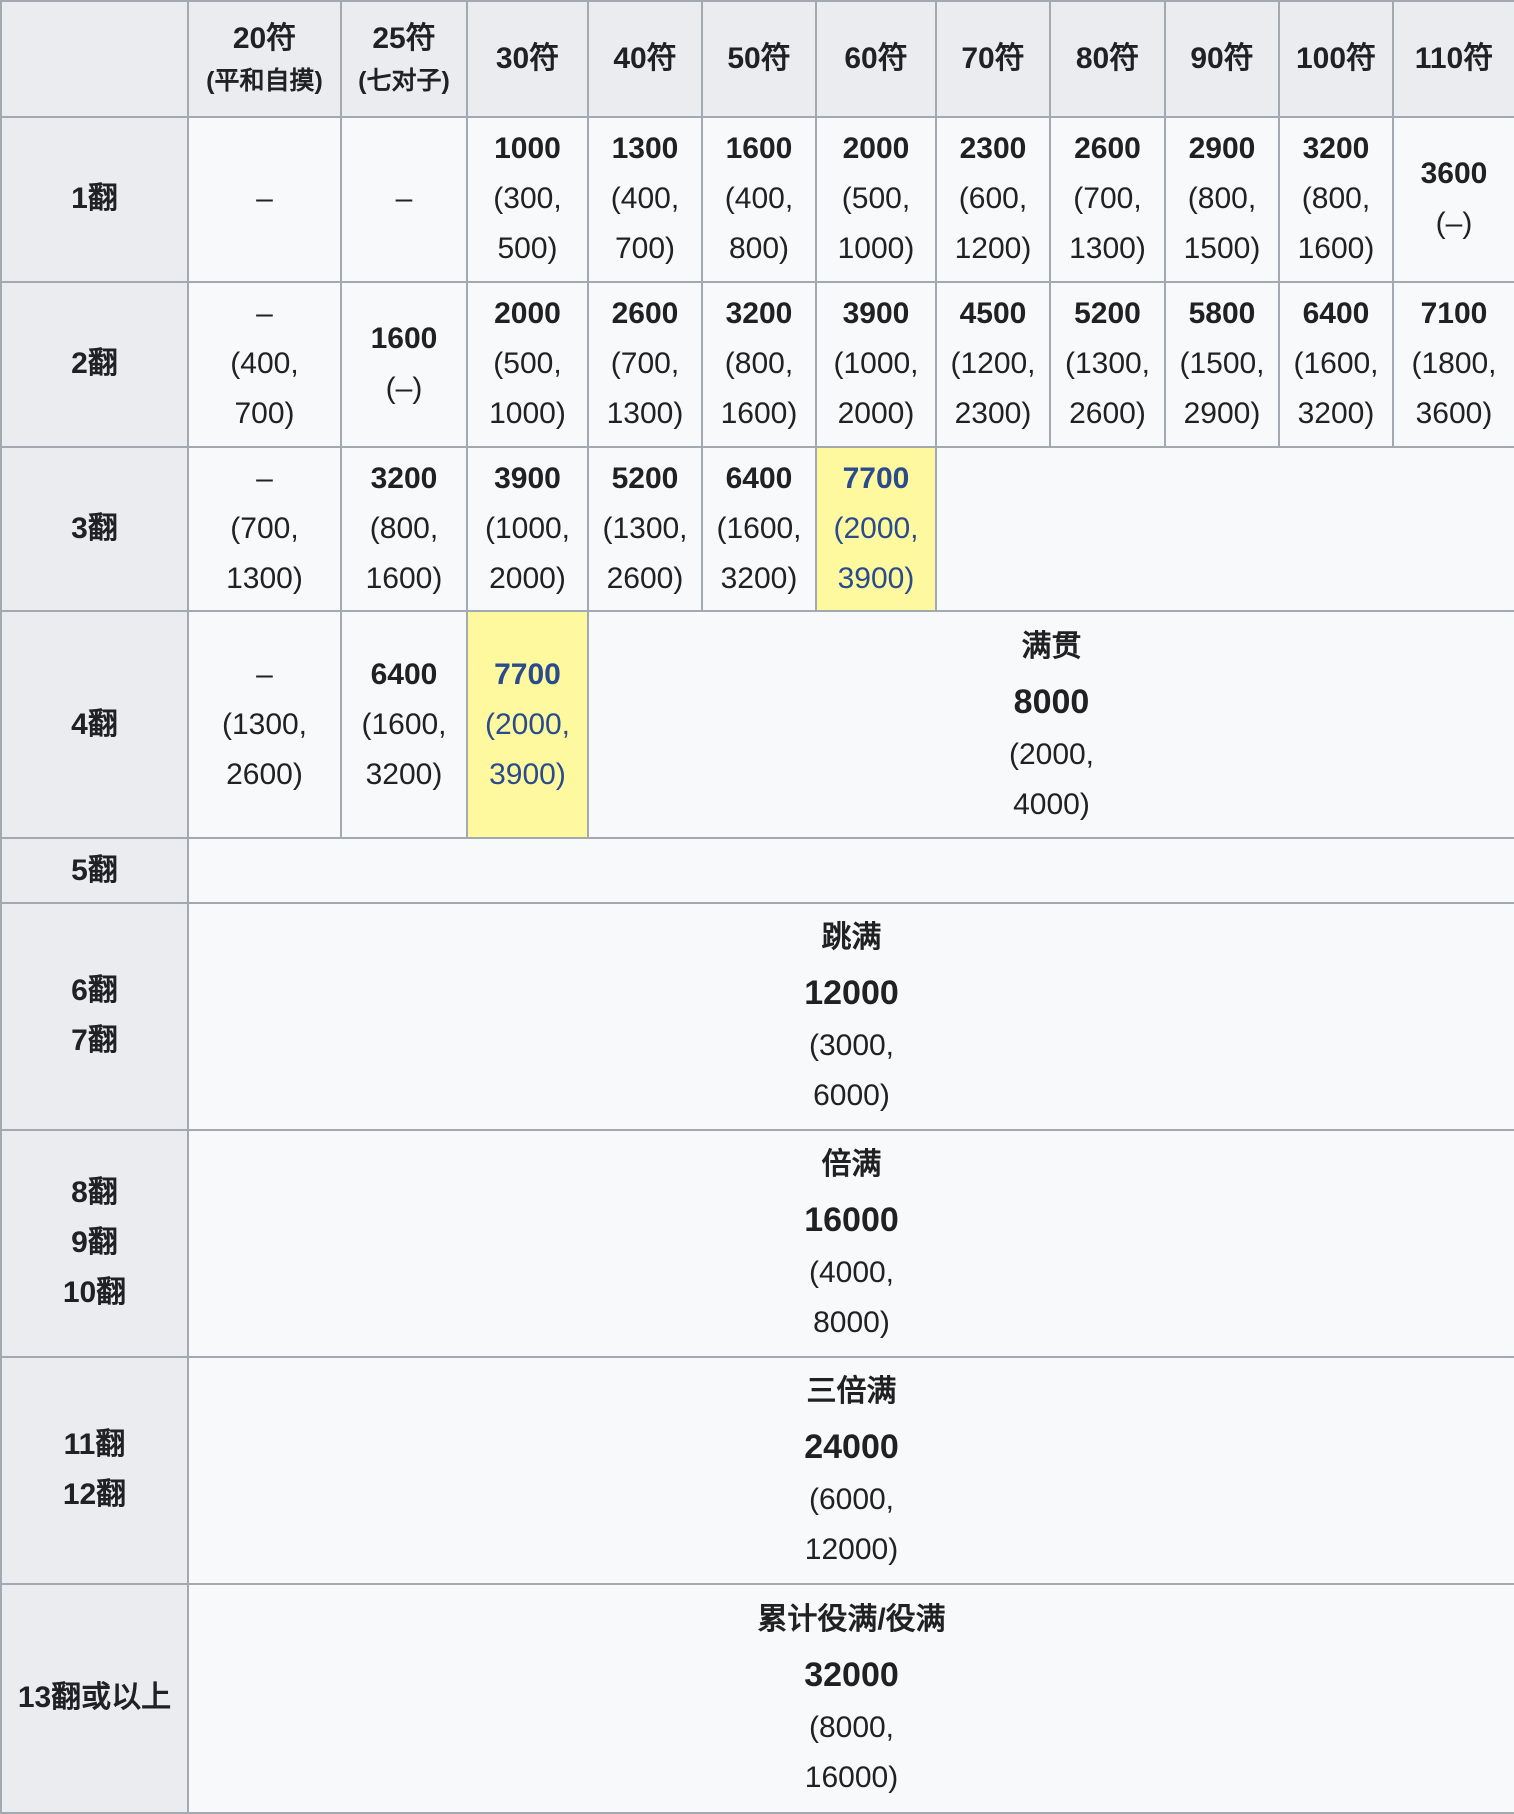  Describe the element at coordinates (1454, 414) in the screenshot. I see `score-split: 3600)` at that location.